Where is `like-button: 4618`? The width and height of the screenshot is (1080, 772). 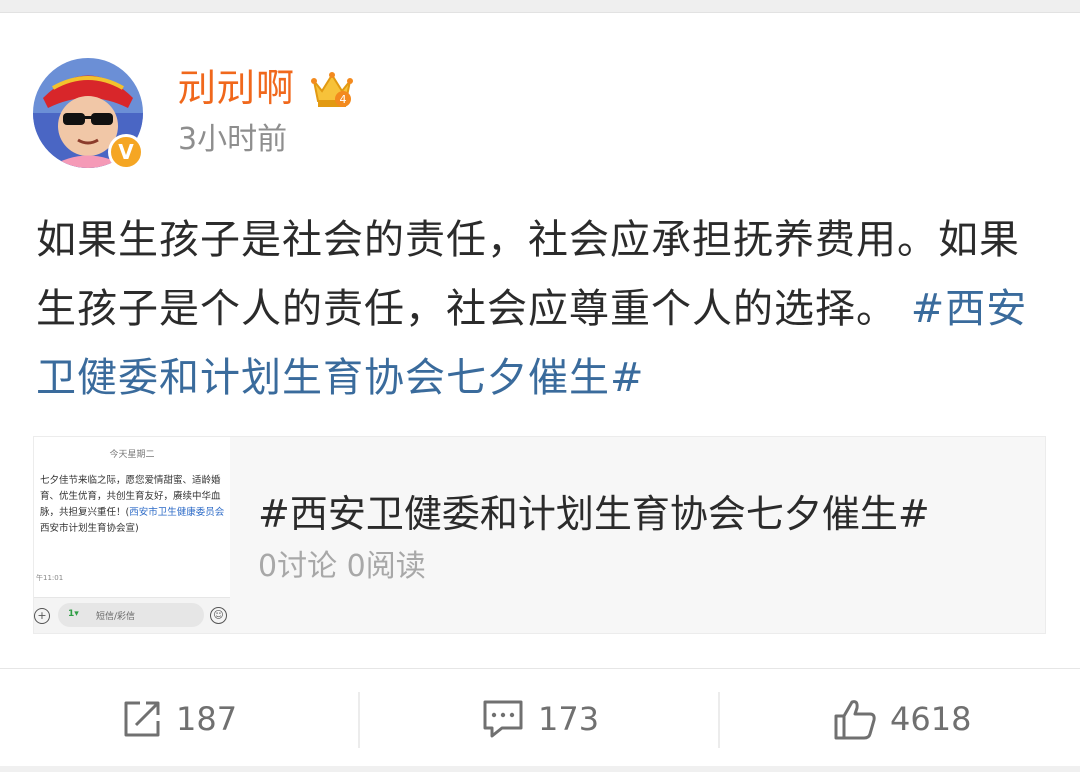
like-button: 4618 is located at coordinates (901, 719).